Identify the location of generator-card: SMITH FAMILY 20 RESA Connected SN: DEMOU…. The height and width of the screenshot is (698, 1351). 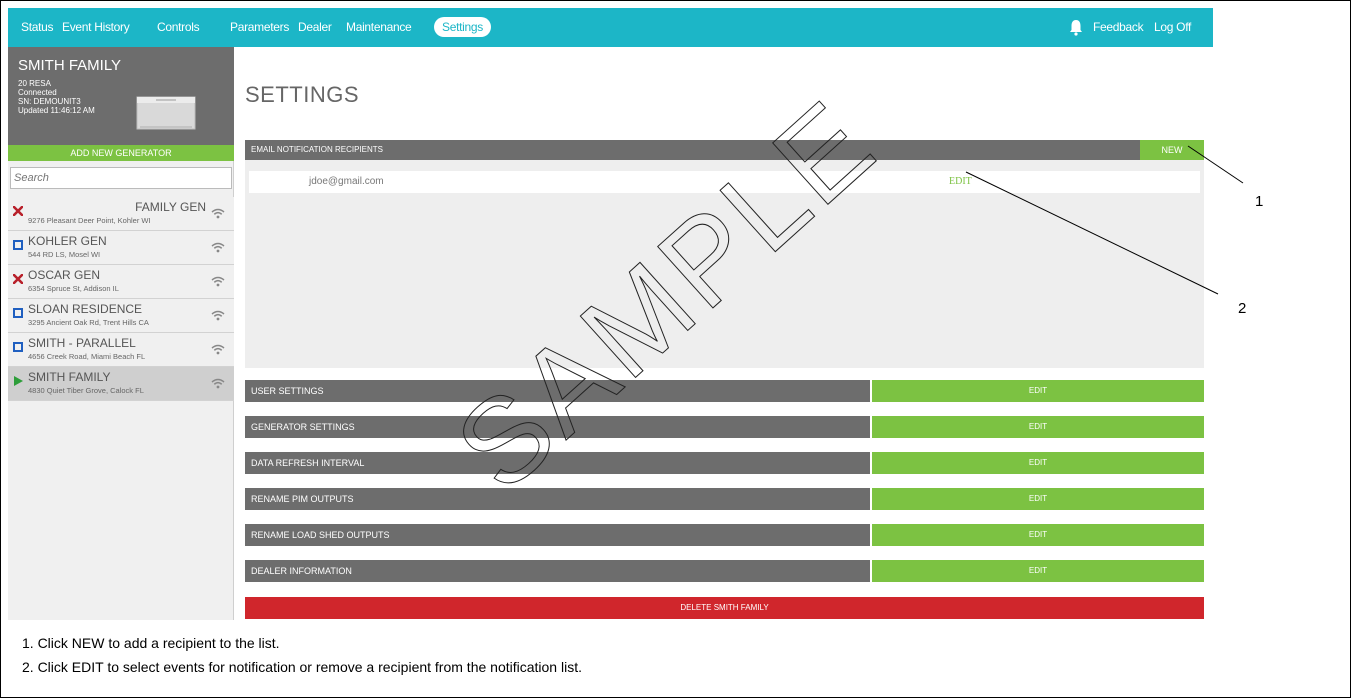
(121, 104).